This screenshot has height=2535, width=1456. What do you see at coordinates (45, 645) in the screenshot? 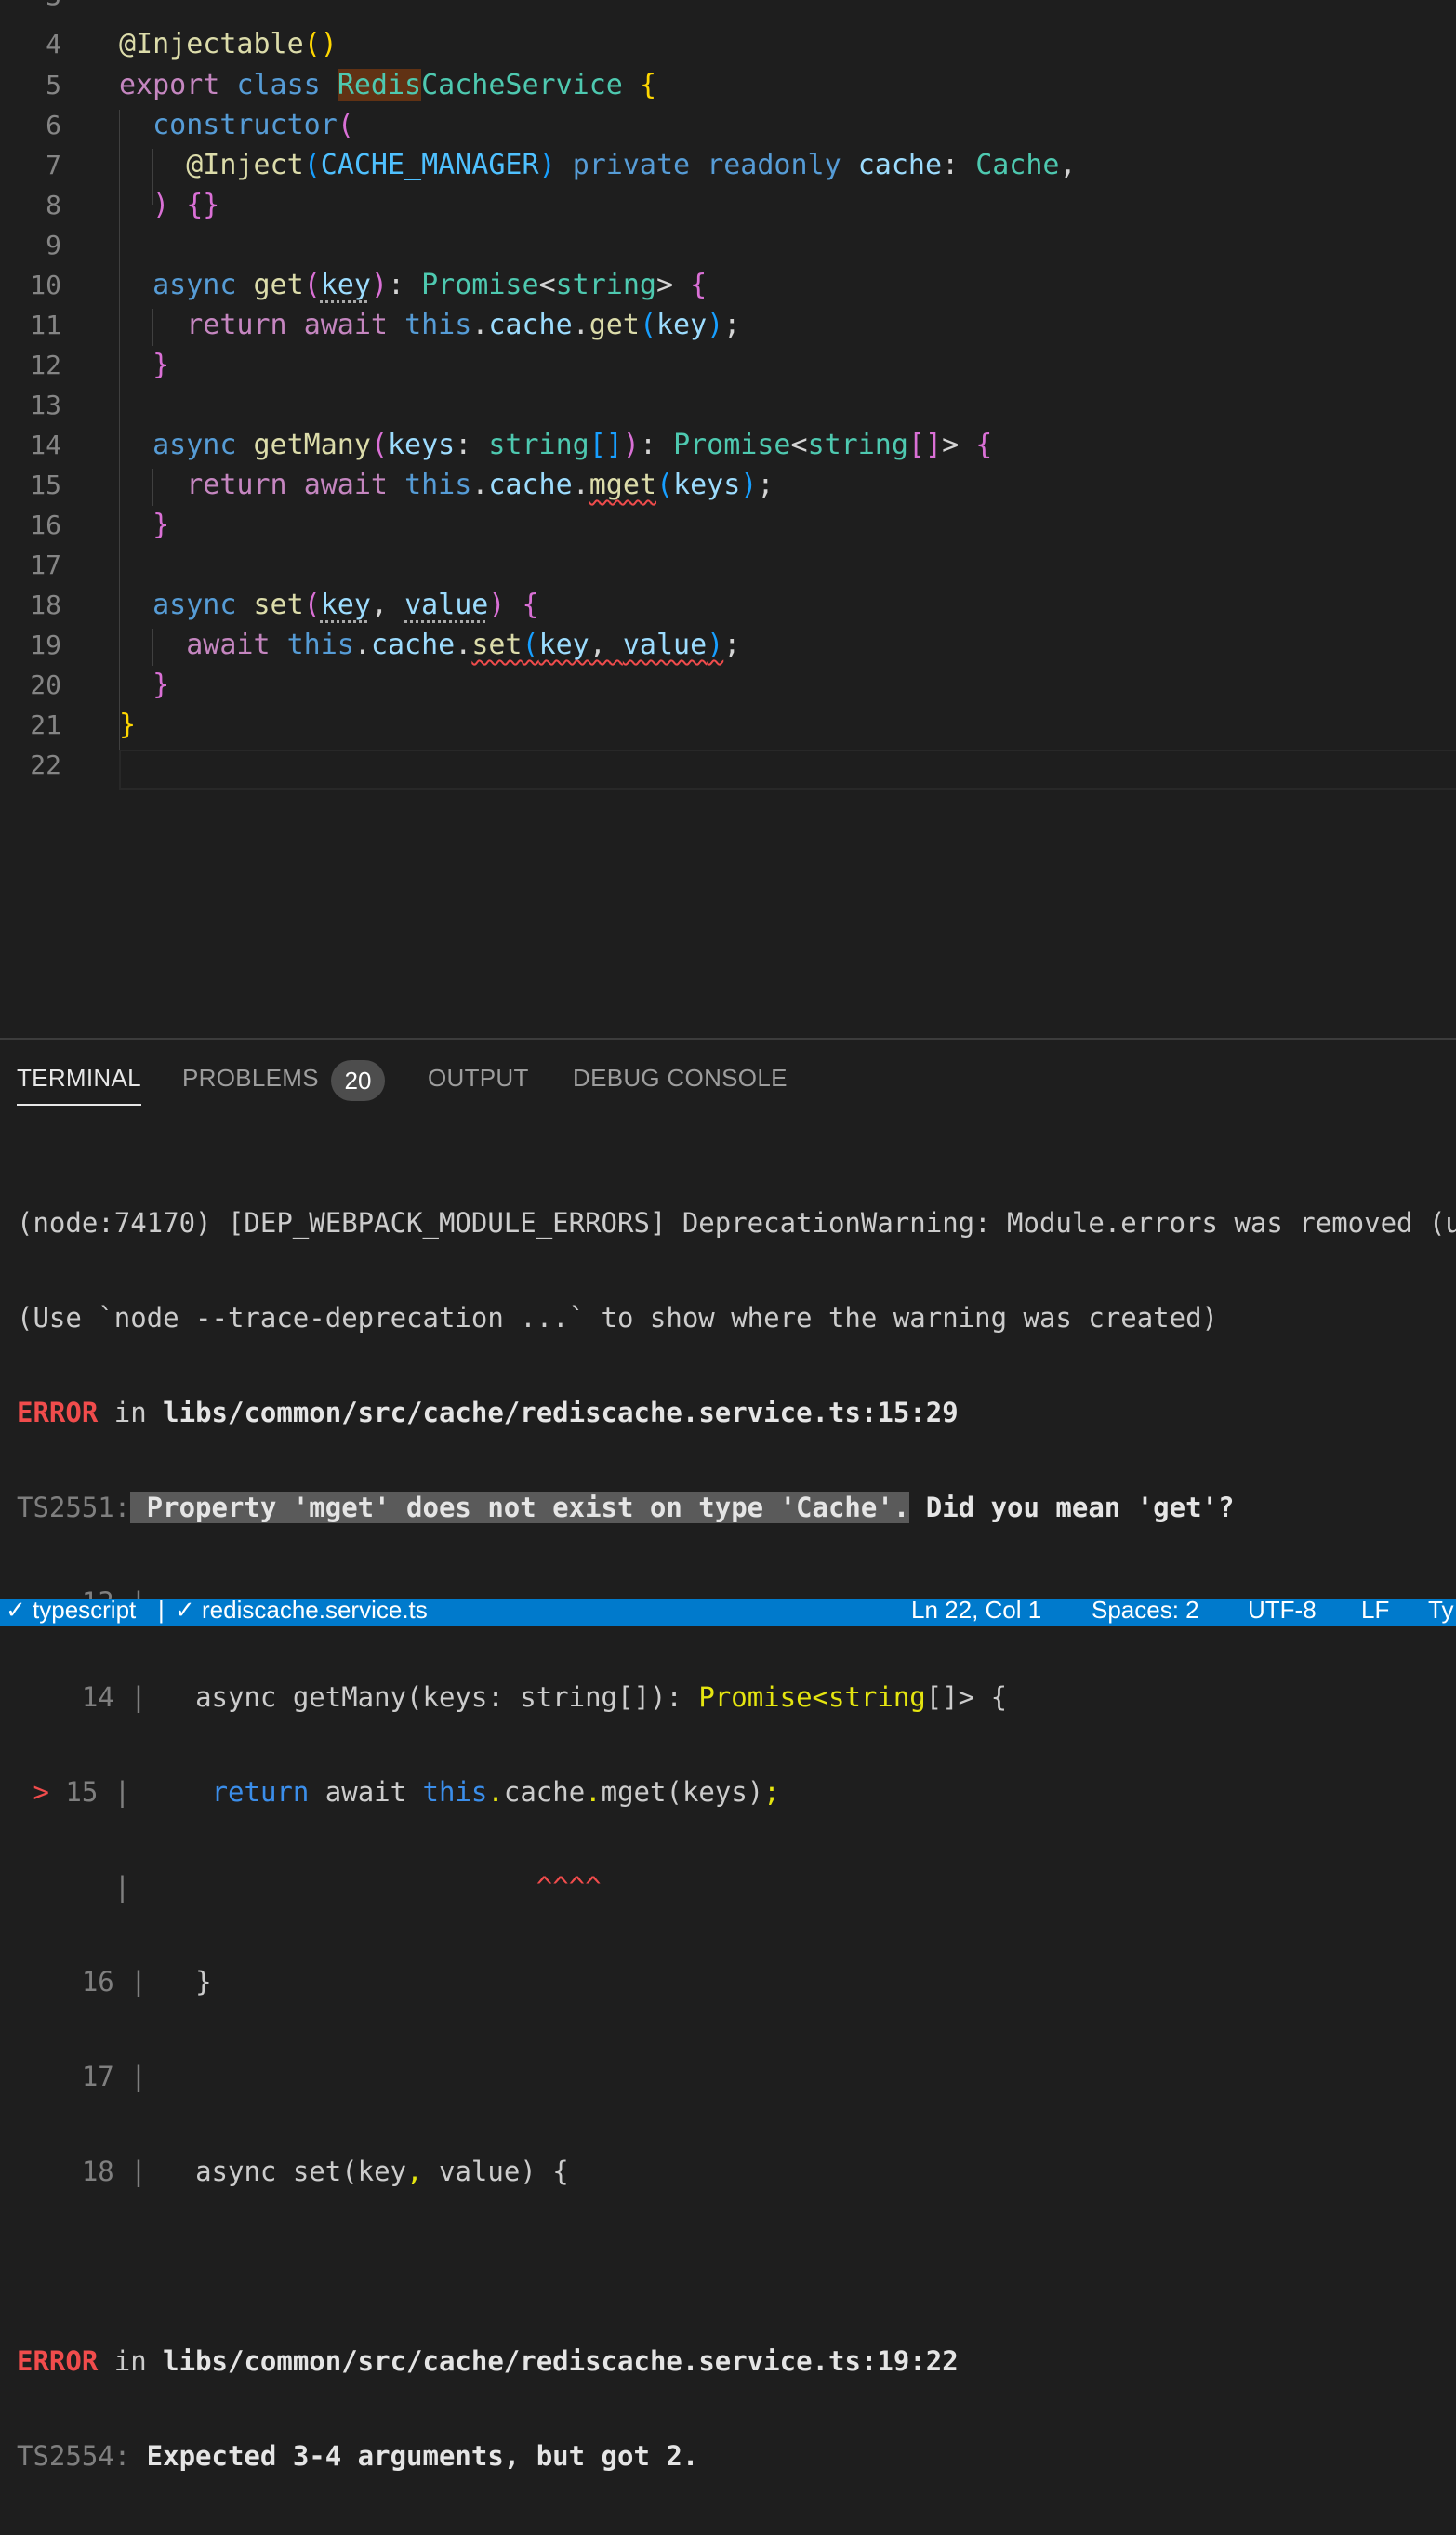
I see `line-number: 19` at bounding box center [45, 645].